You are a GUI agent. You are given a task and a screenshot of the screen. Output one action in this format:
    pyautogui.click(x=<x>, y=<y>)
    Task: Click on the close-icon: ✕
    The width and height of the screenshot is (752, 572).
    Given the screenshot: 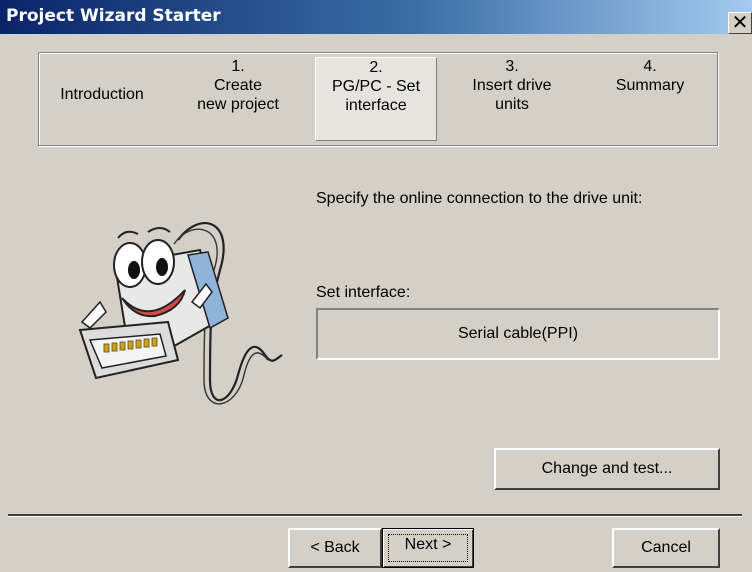 What is the action you would take?
    pyautogui.click(x=740, y=22)
    